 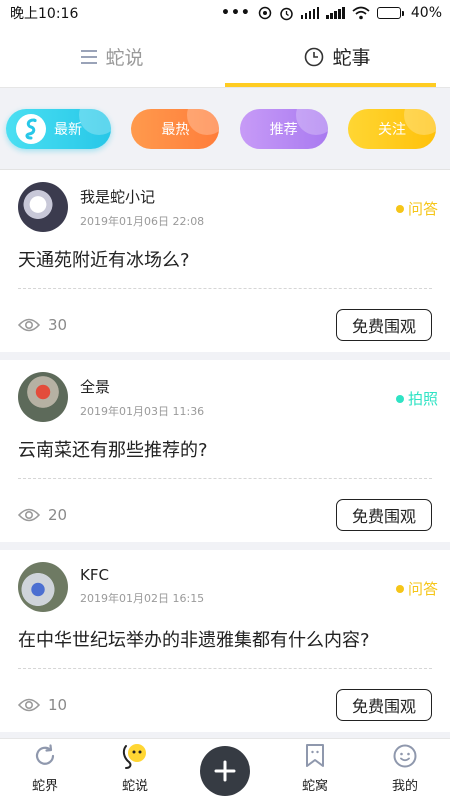 I want to click on bottom-nav: 蛇界 蛇说 蛇窝 我的, so click(x=225, y=769).